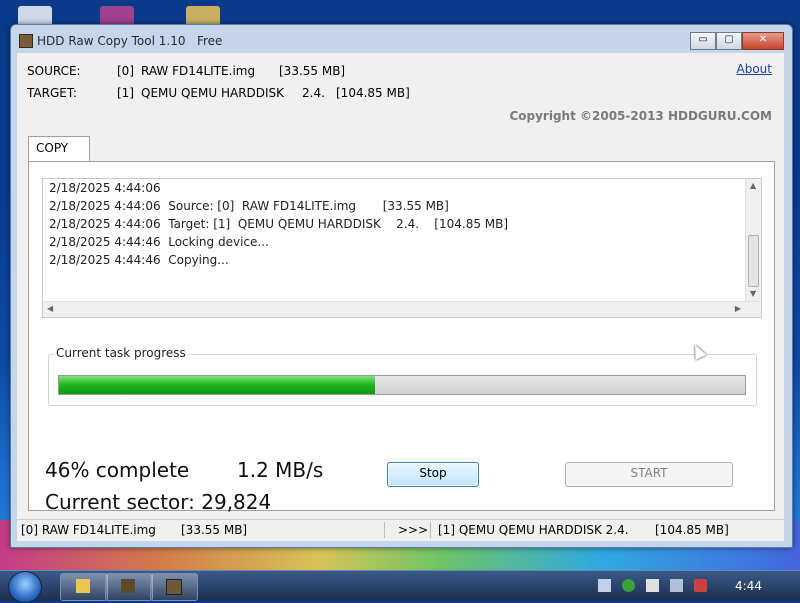  Describe the element at coordinates (692, 530) in the screenshot. I see `status-target-size: [104.85 MB]` at that location.